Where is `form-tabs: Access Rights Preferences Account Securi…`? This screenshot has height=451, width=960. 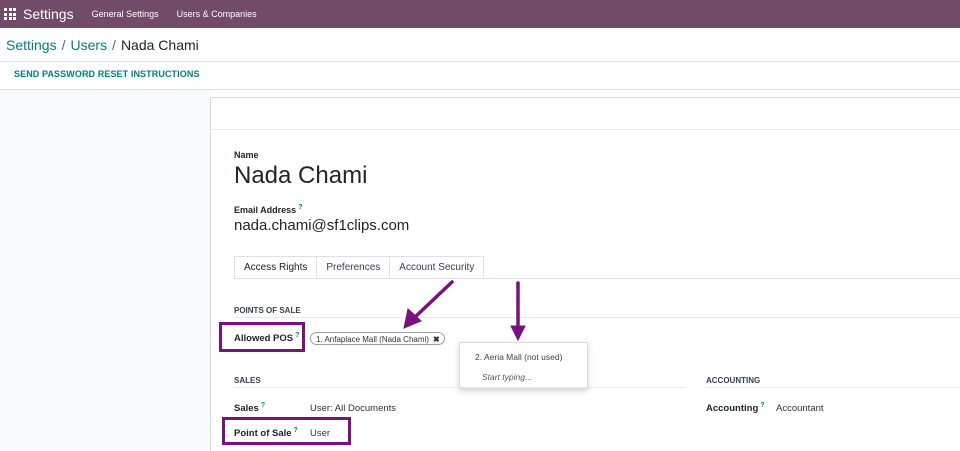
form-tabs: Access Rights Preferences Account Securi… is located at coordinates (359, 267).